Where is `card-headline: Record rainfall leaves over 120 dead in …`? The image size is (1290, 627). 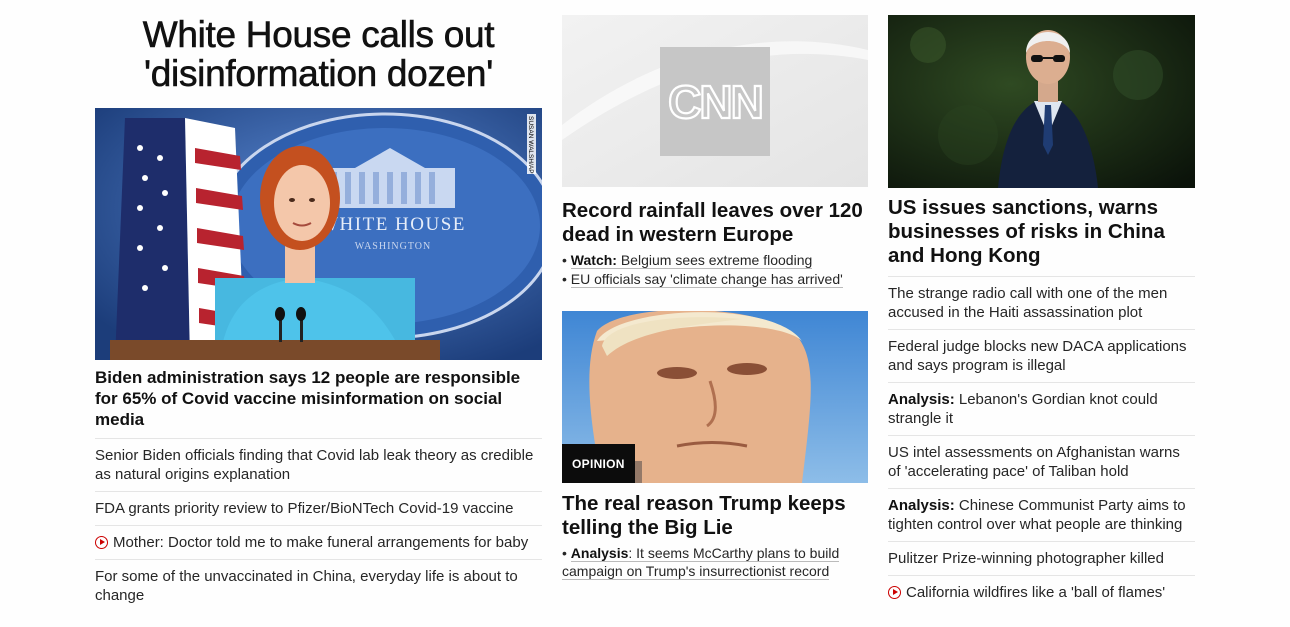 card-headline: Record rainfall leaves over 120 dead in … is located at coordinates (715, 223).